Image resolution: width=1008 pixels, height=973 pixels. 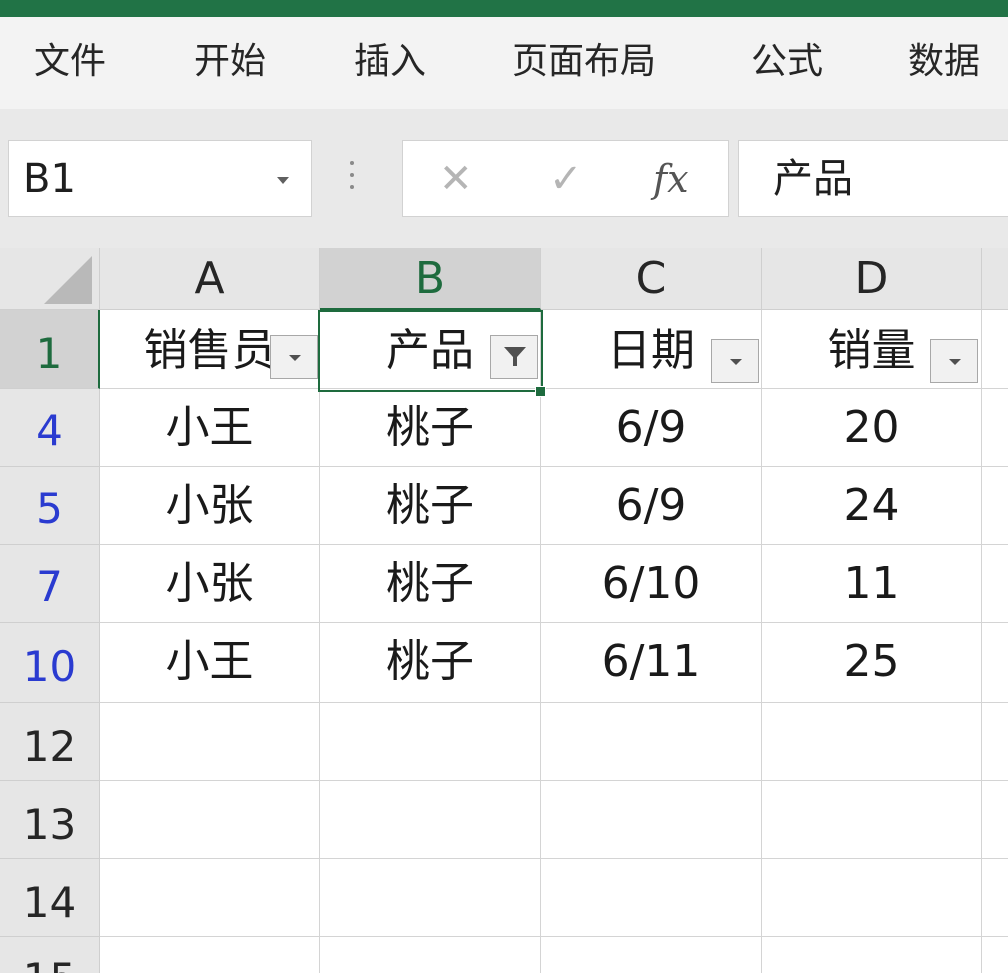 I want to click on cell-e12, so click(x=995, y=742).